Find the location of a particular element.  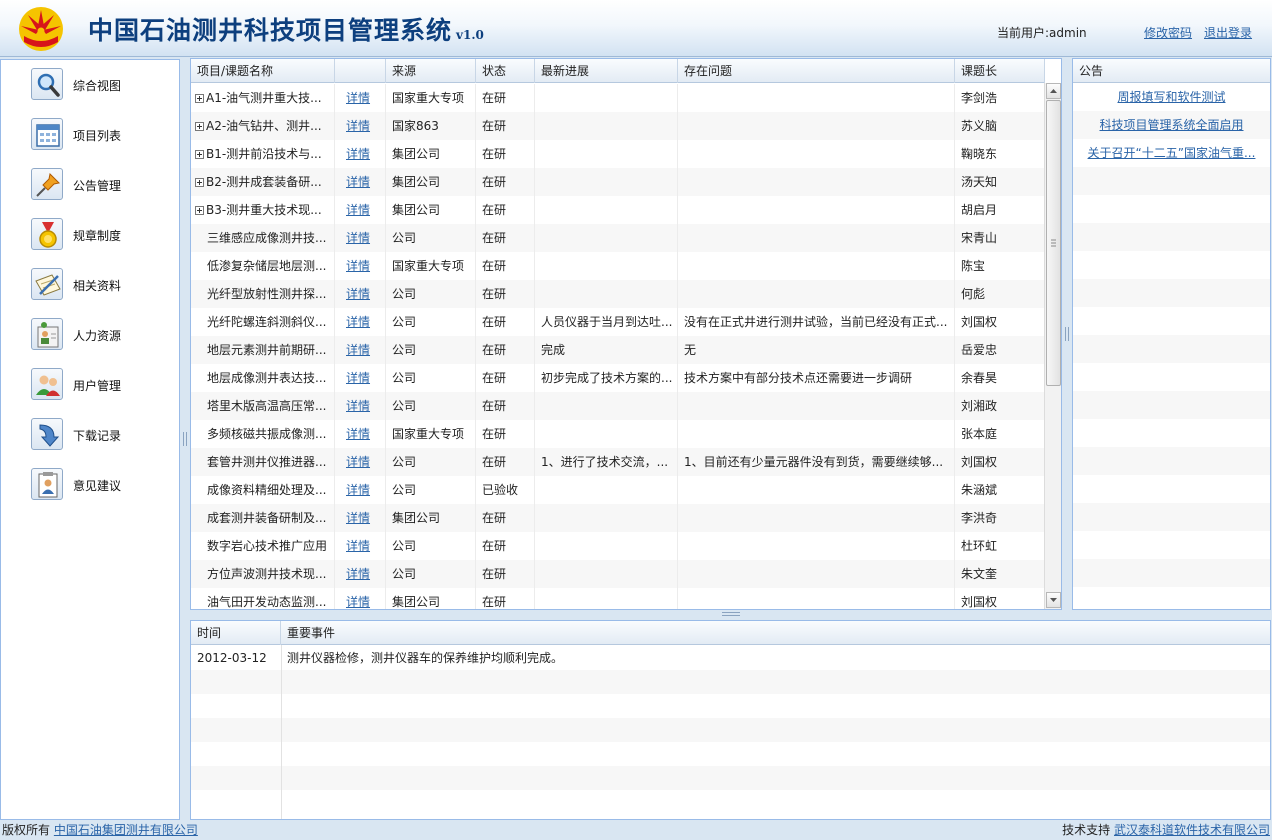

bottom-splitter-handle is located at coordinates (731, 614).